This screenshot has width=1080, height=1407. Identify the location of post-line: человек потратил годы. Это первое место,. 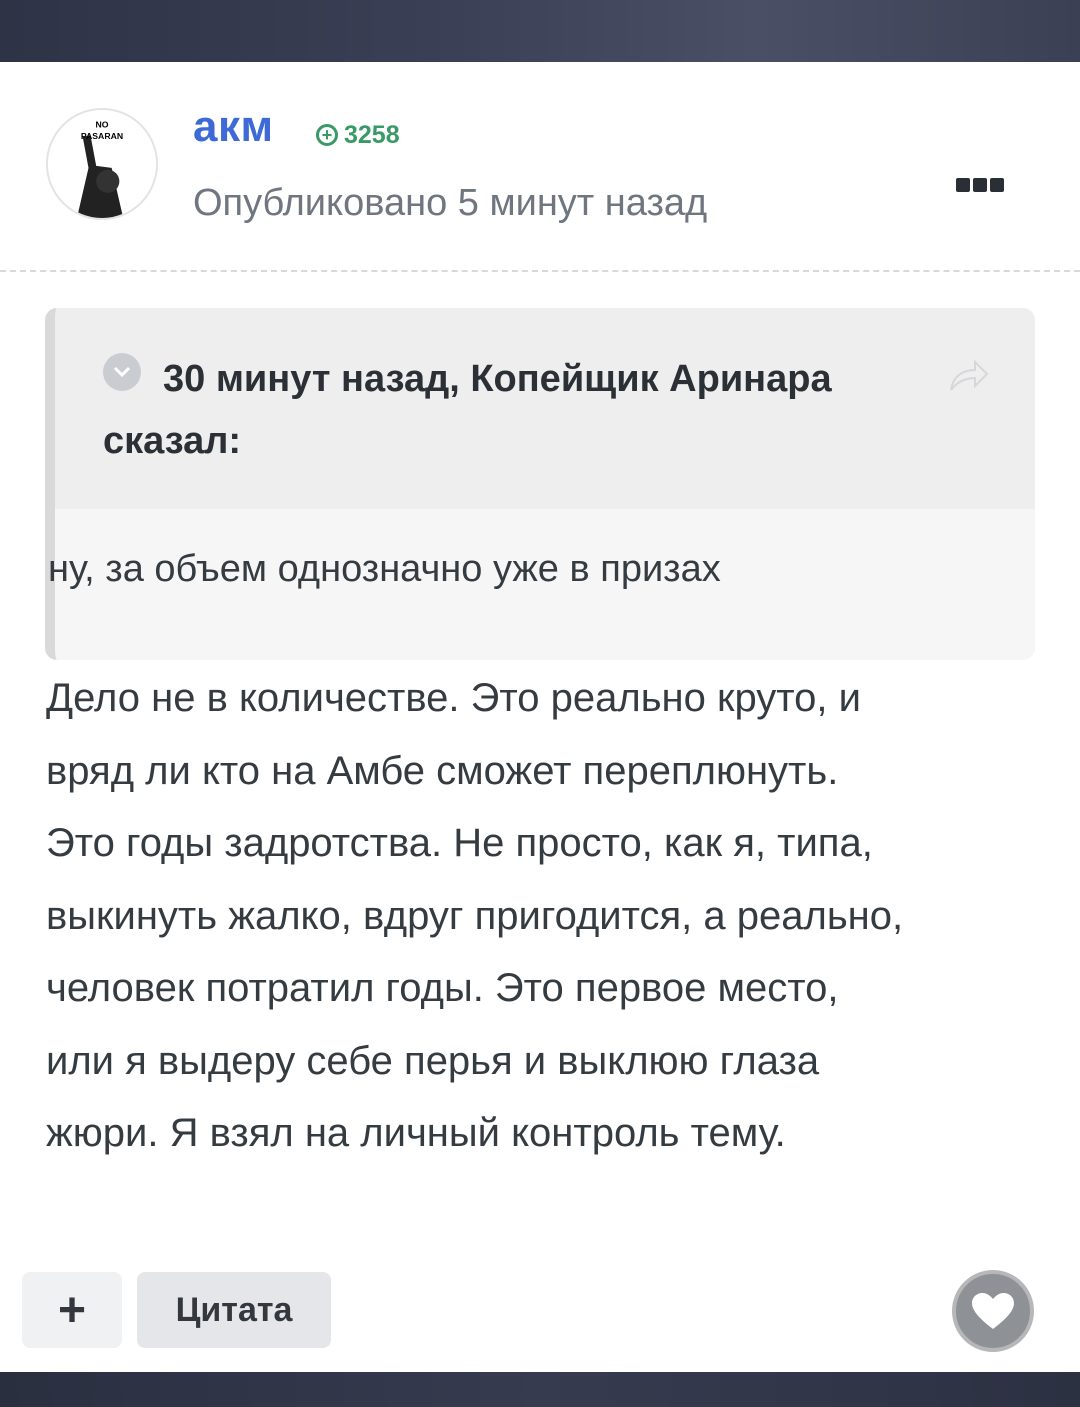
(442, 988).